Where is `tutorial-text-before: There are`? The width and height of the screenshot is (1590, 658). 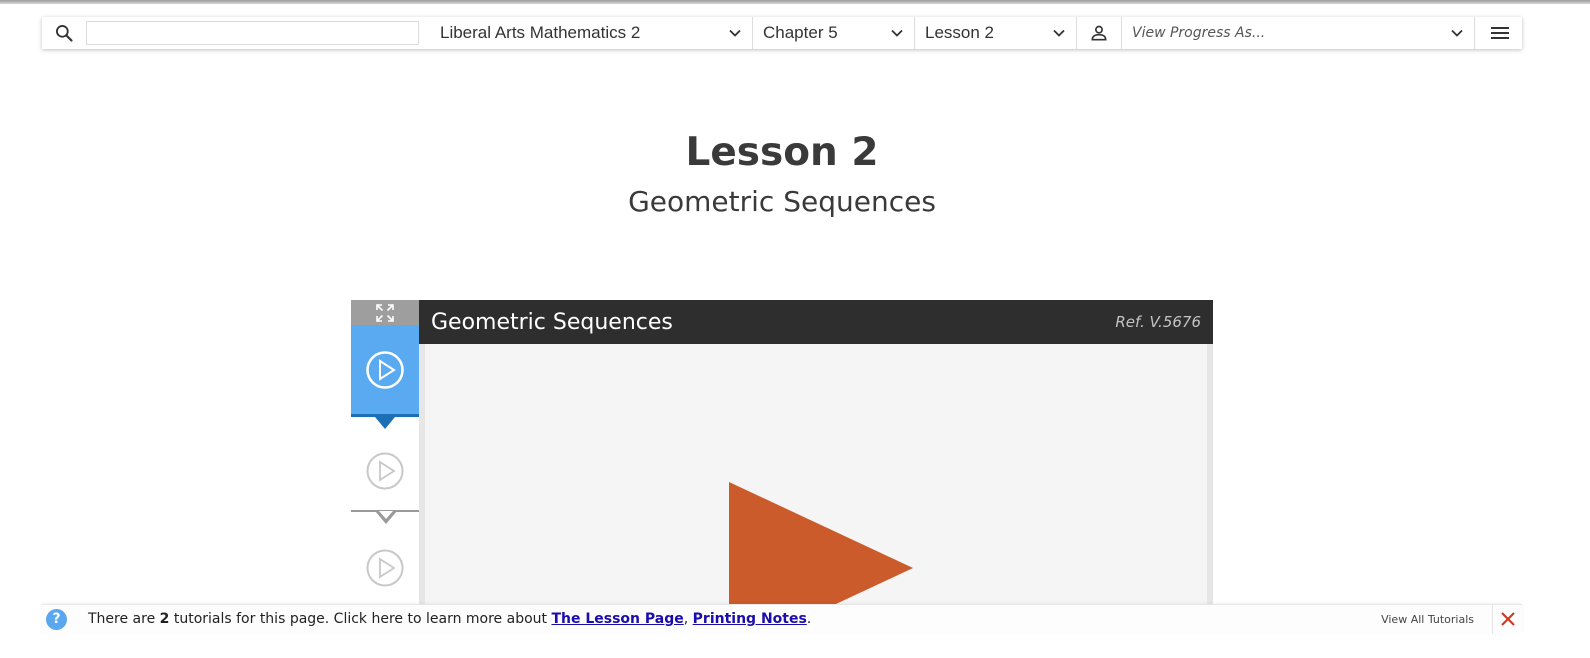 tutorial-text-before: There are is located at coordinates (124, 619).